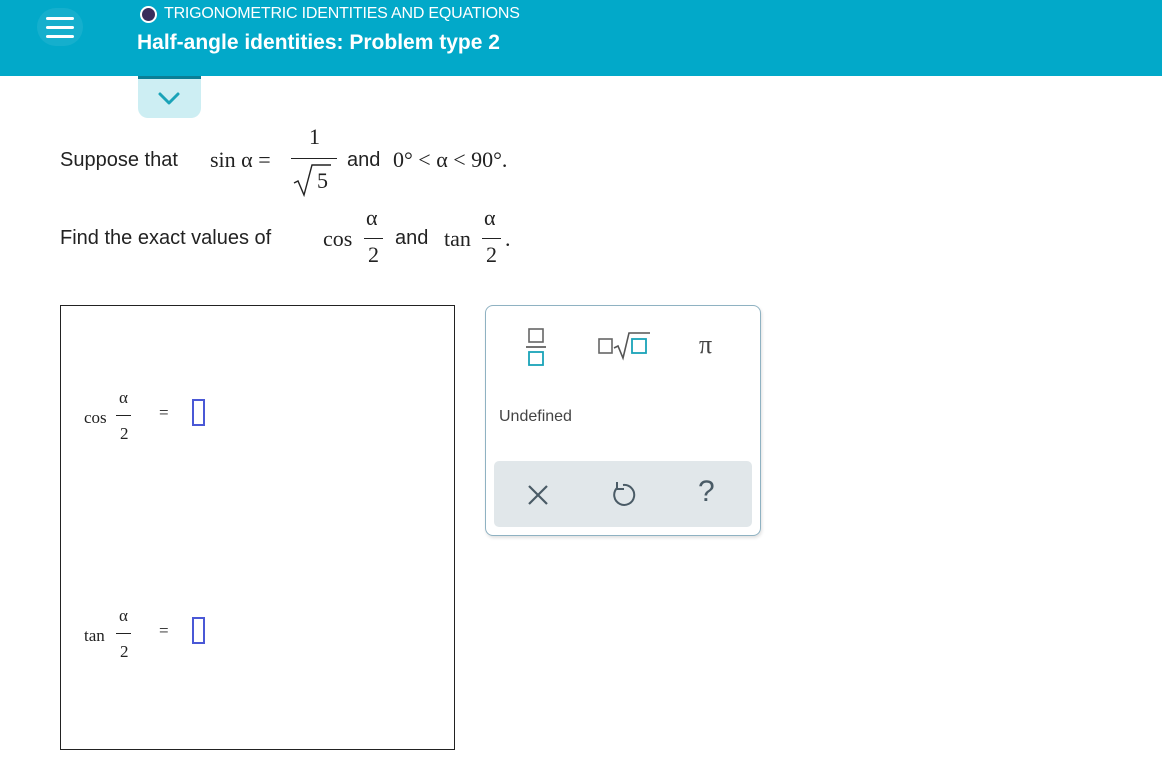 The image size is (1162, 777). Describe the element at coordinates (94, 635) in the screenshot. I see `answer-tan-func: tan` at that location.